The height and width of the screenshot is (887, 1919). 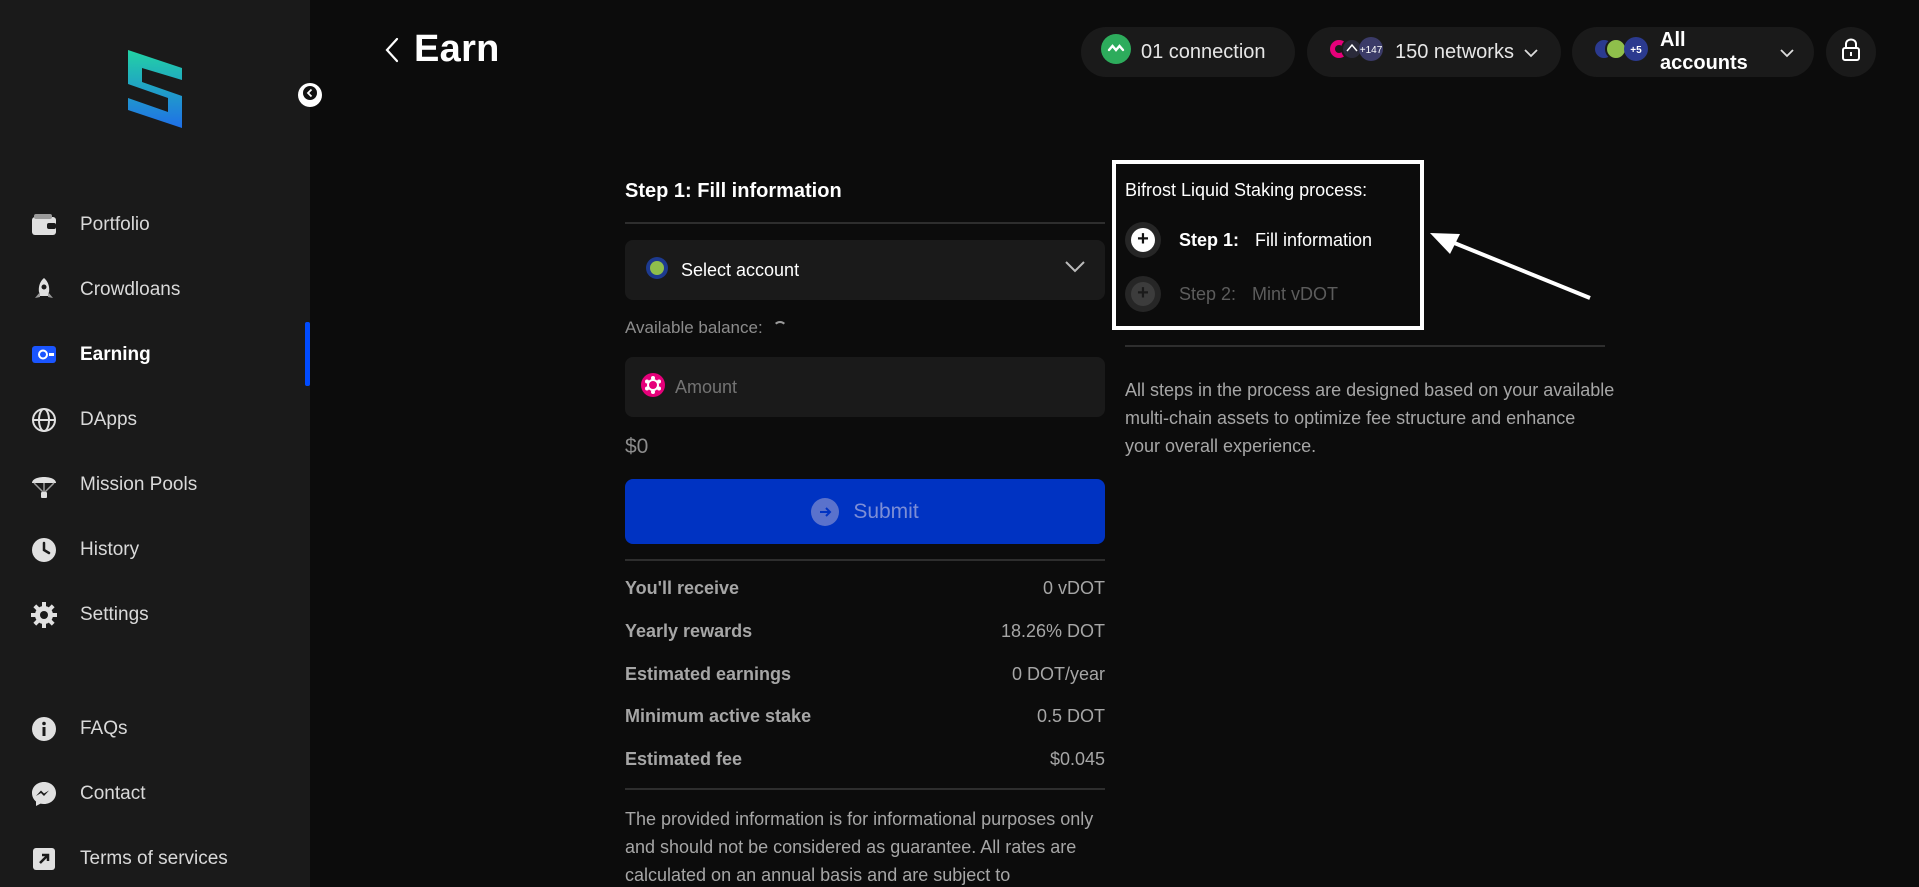 I want to click on step-number: Step 2:, so click(x=1208, y=293).